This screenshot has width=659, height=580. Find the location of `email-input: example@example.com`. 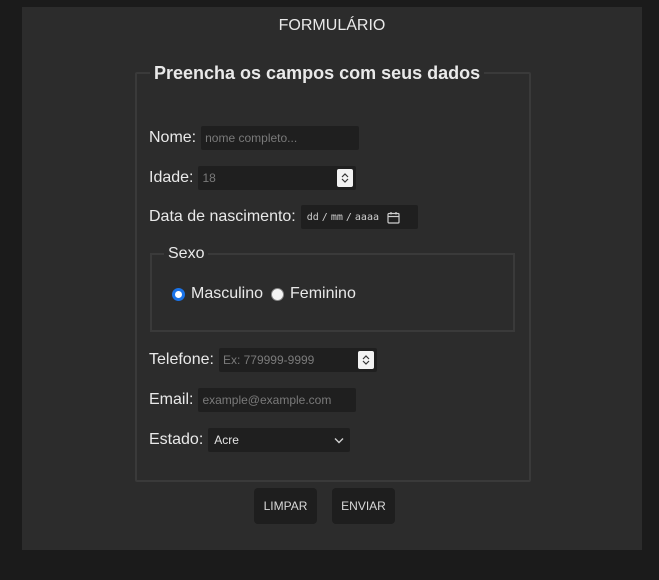

email-input: example@example.com is located at coordinates (277, 400).